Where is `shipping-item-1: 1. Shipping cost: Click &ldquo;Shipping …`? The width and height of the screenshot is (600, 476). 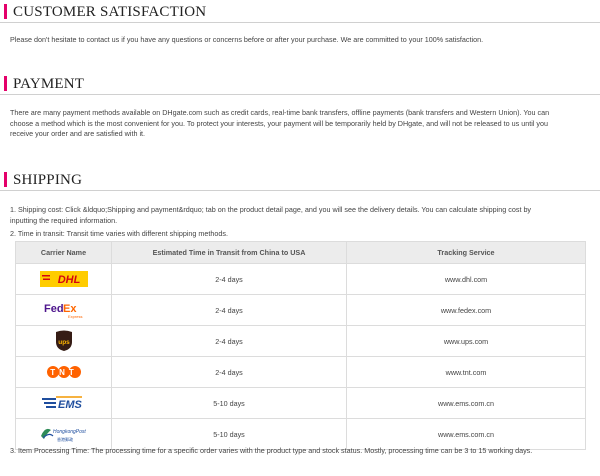 shipping-item-1: 1. Shipping cost: Click &ldquo;Shipping … is located at coordinates (271, 215).